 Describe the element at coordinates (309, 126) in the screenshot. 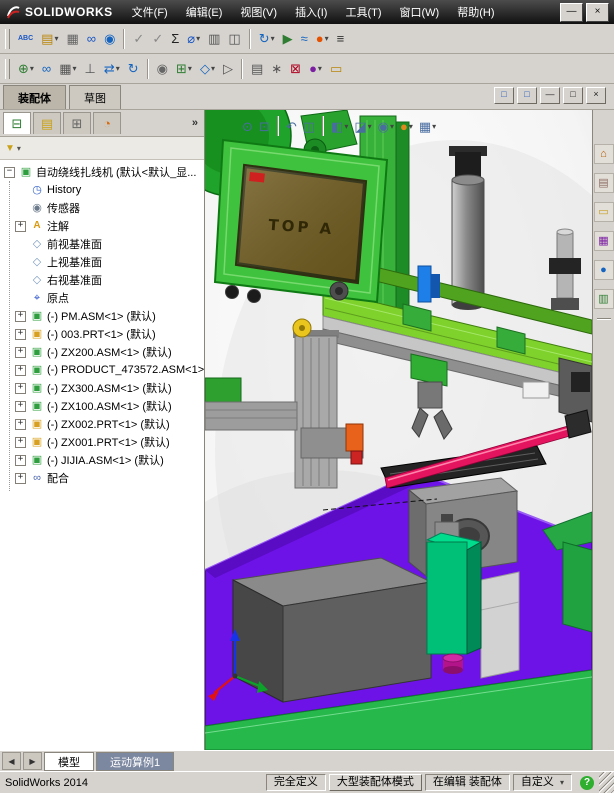

I see `section-view-icon: ◫` at that location.